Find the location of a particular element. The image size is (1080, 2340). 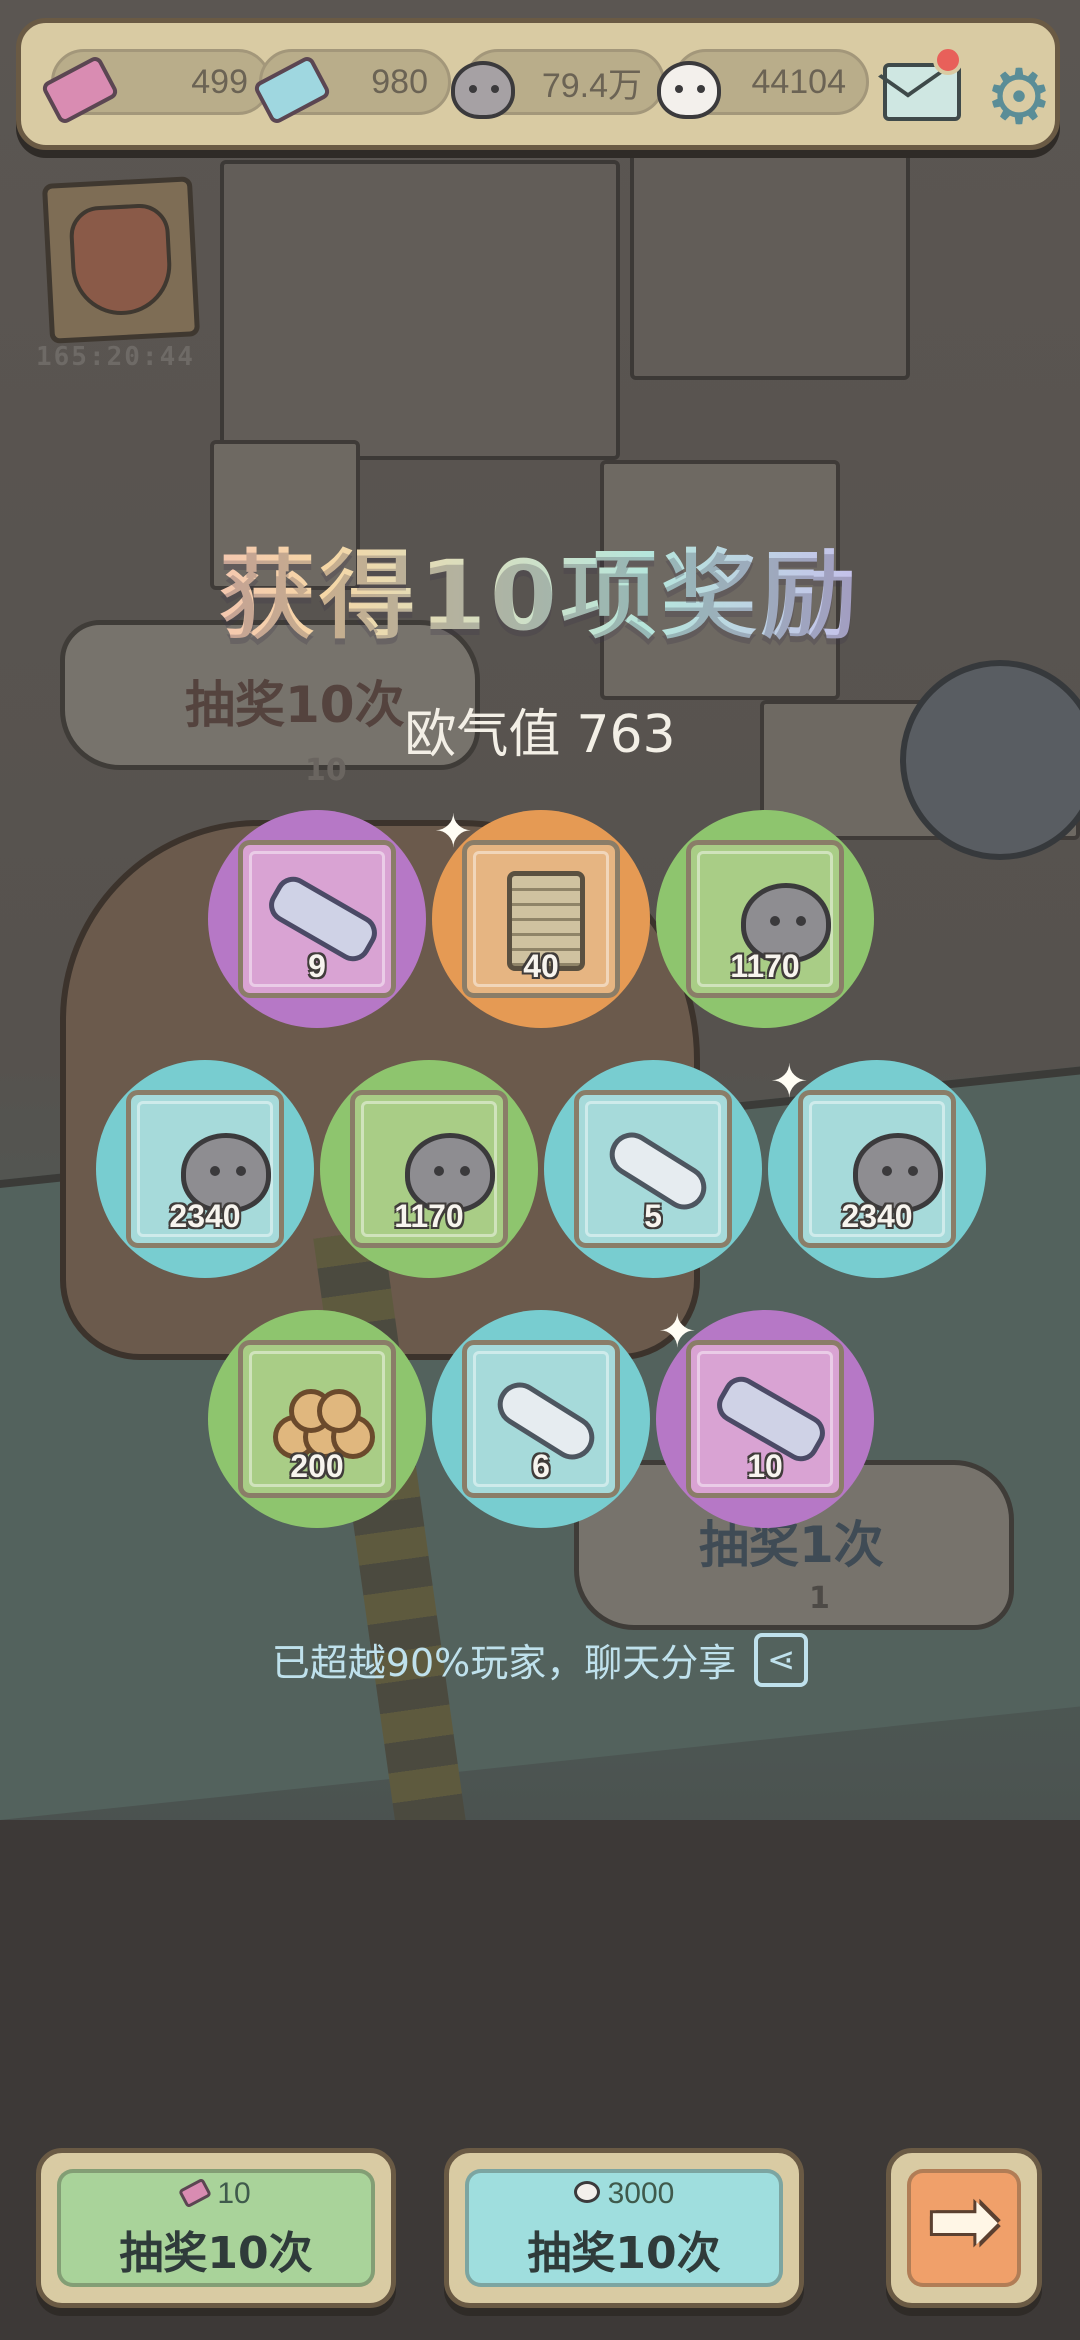

share-icon: ⋖ is located at coordinates (781, 1659).